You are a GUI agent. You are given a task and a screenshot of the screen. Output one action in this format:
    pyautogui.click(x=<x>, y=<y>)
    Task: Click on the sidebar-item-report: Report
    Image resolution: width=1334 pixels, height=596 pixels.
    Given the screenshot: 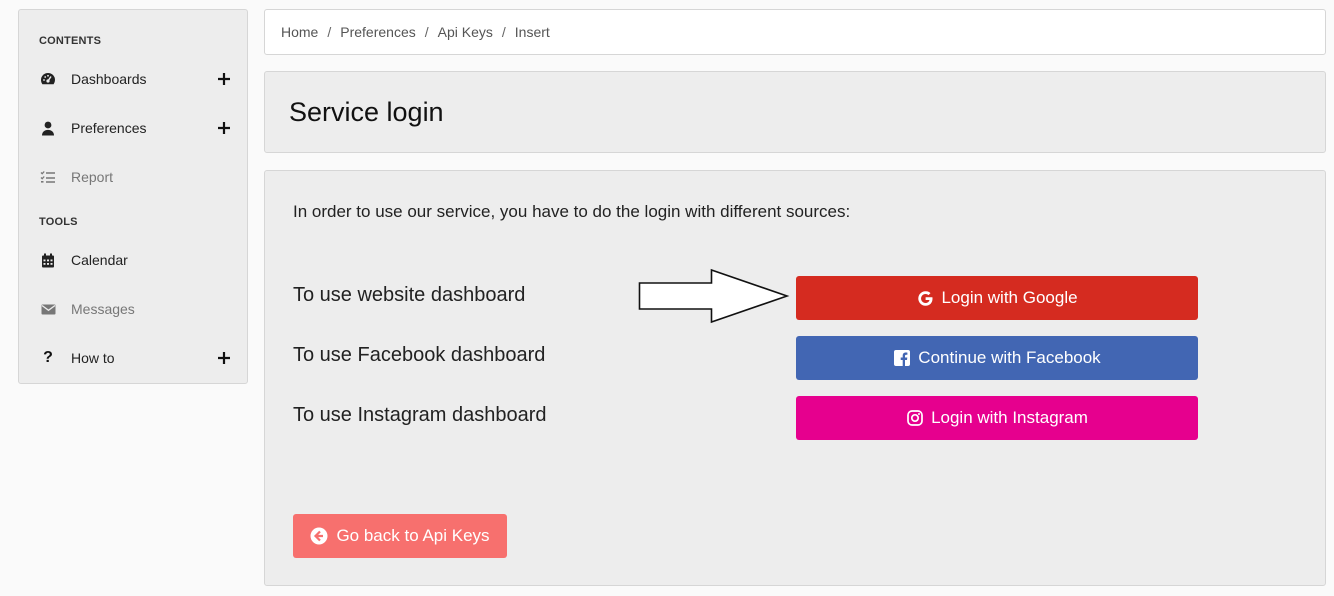 What is the action you would take?
    pyautogui.click(x=134, y=177)
    